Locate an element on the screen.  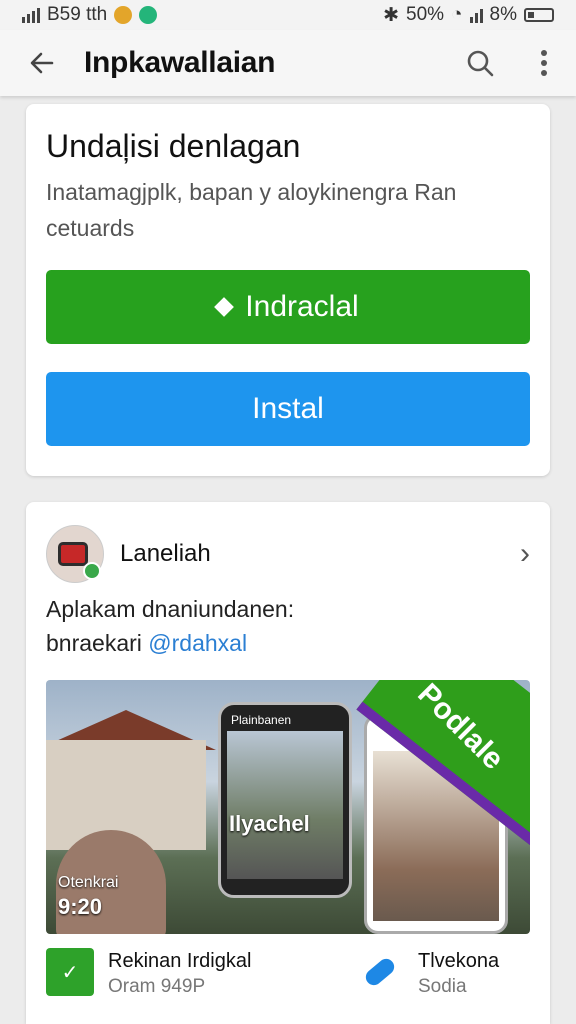
battery-percent: 50% is located at coordinates (425, 14).